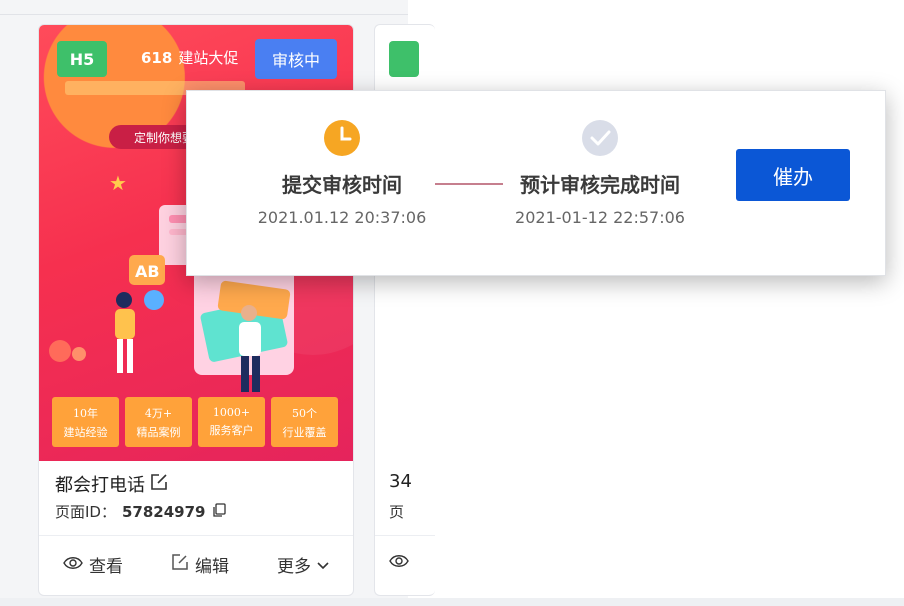  Describe the element at coordinates (231, 430) in the screenshot. I see `stat-label: 服务客户` at that location.